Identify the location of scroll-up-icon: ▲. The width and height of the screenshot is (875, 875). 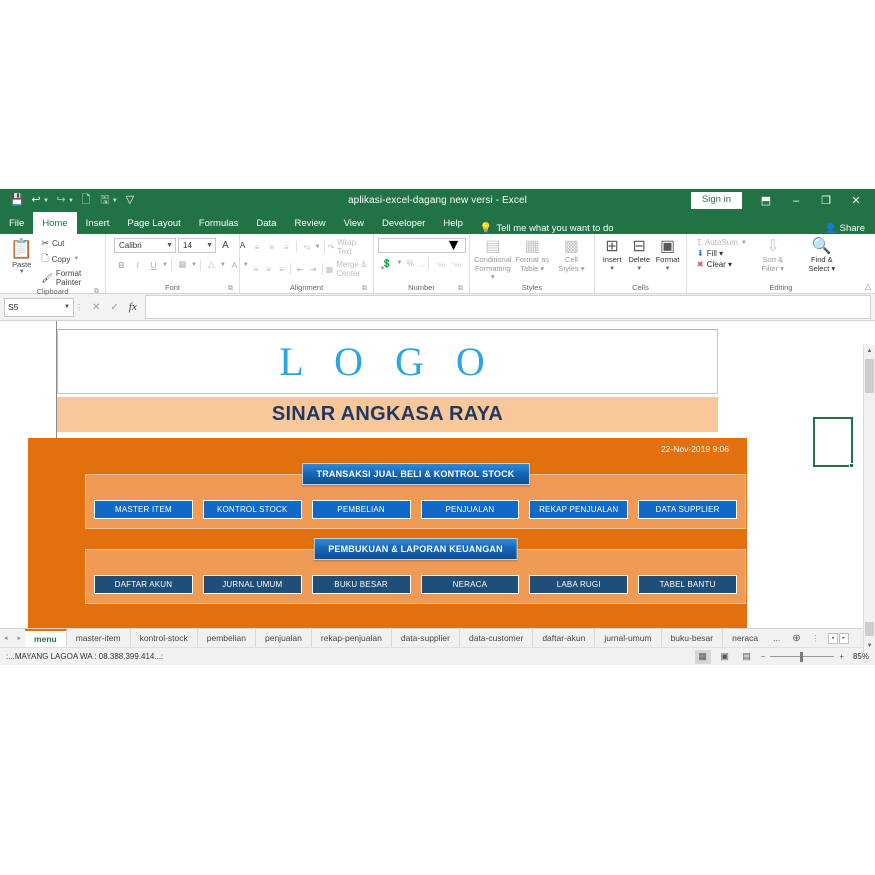
(869, 351).